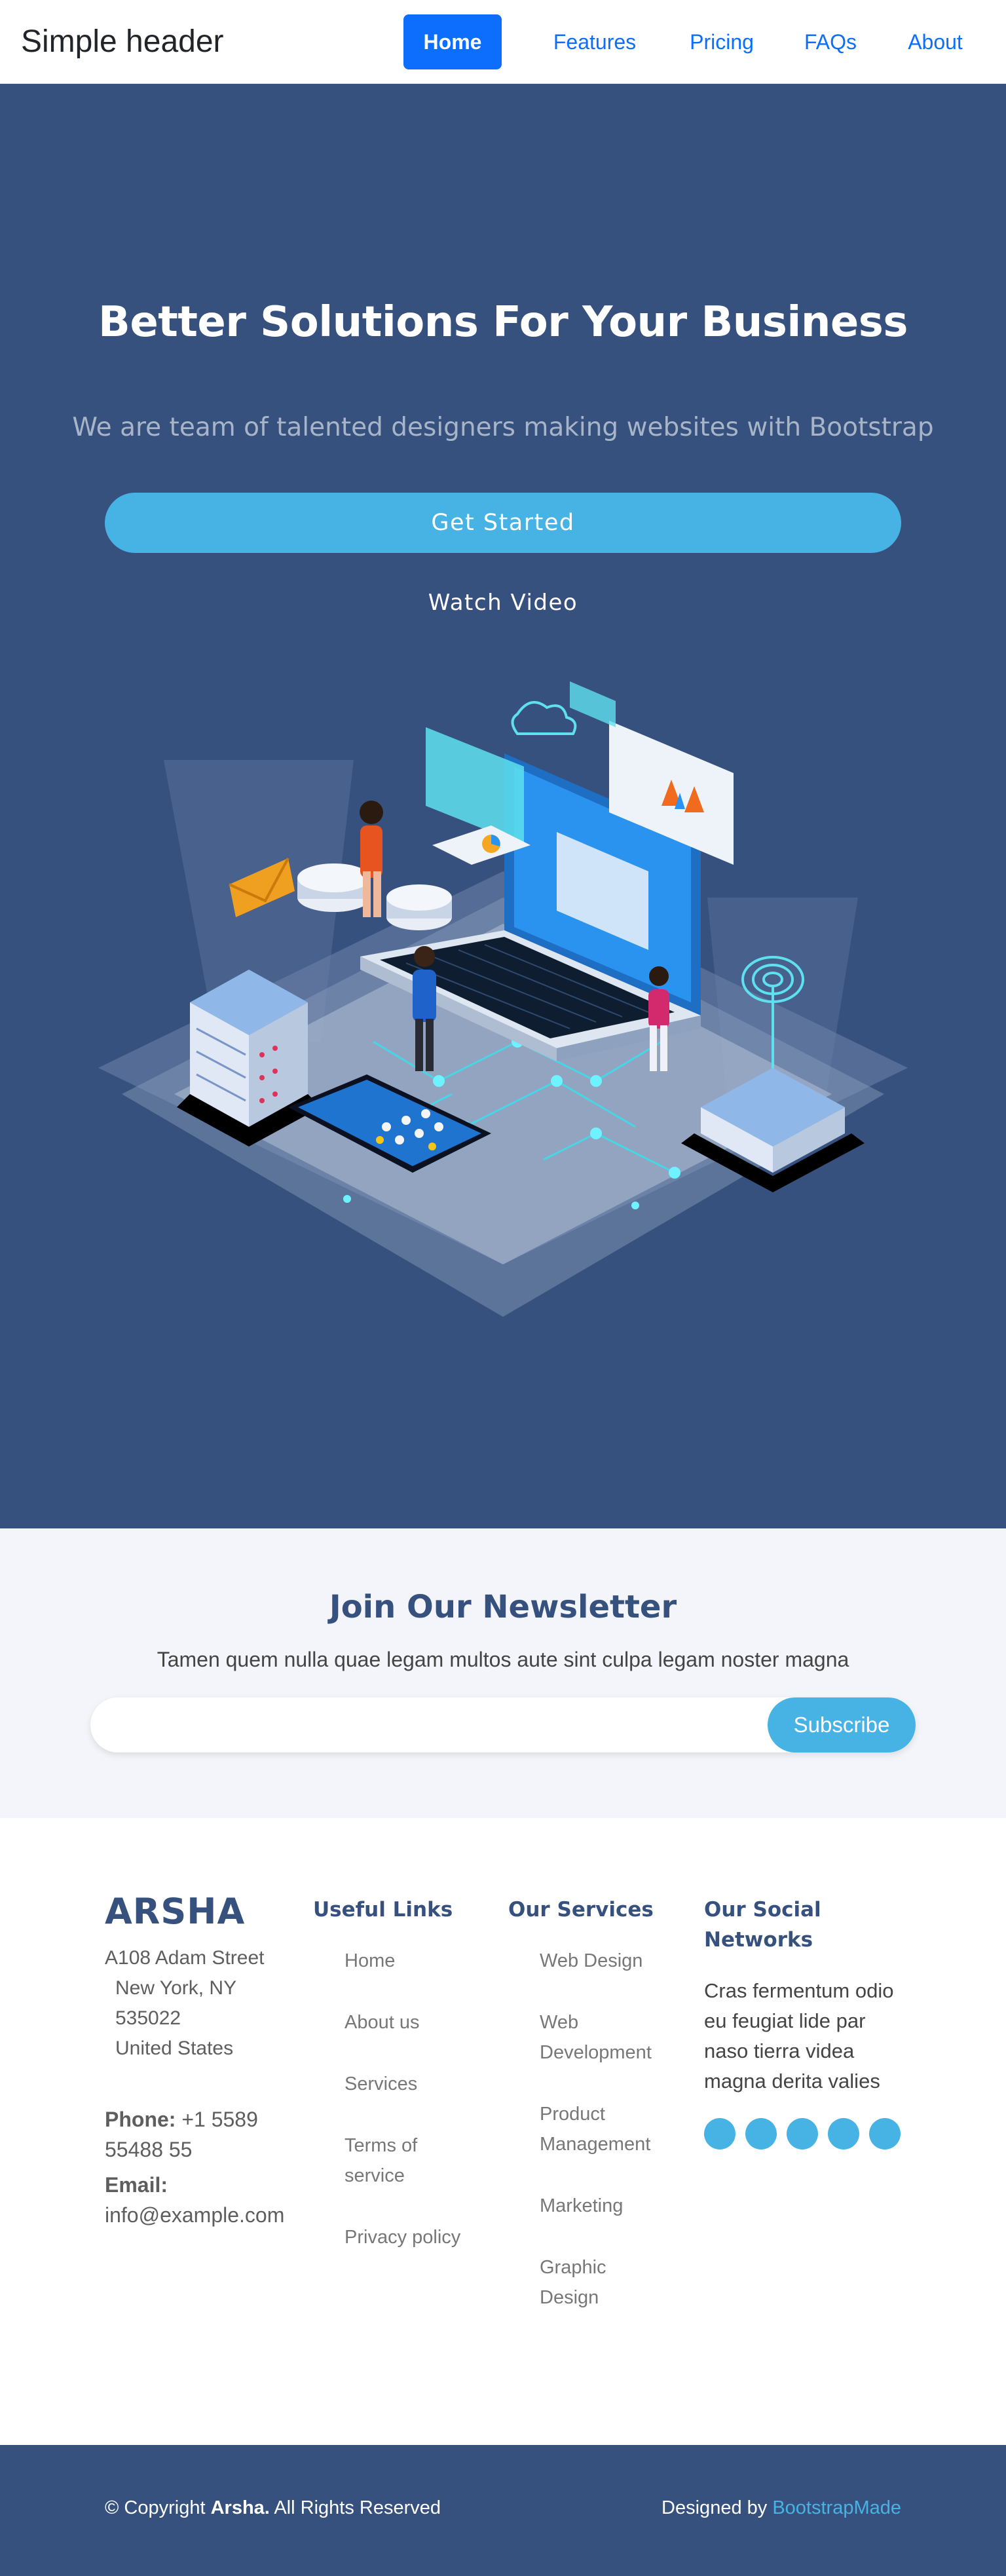 The width and height of the screenshot is (1006, 2576). I want to click on hero-title: Better Solutions For Your Business, so click(503, 322).